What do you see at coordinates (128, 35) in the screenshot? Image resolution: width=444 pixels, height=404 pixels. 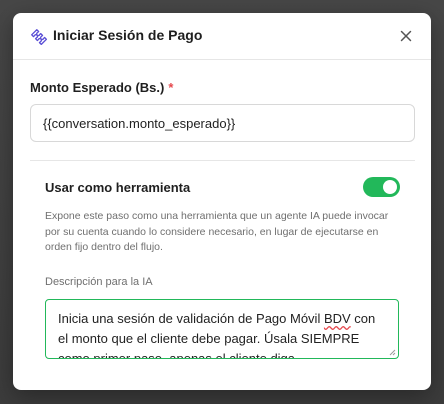 I see `dialog-title: Iniciar Sesión de Pago` at bounding box center [128, 35].